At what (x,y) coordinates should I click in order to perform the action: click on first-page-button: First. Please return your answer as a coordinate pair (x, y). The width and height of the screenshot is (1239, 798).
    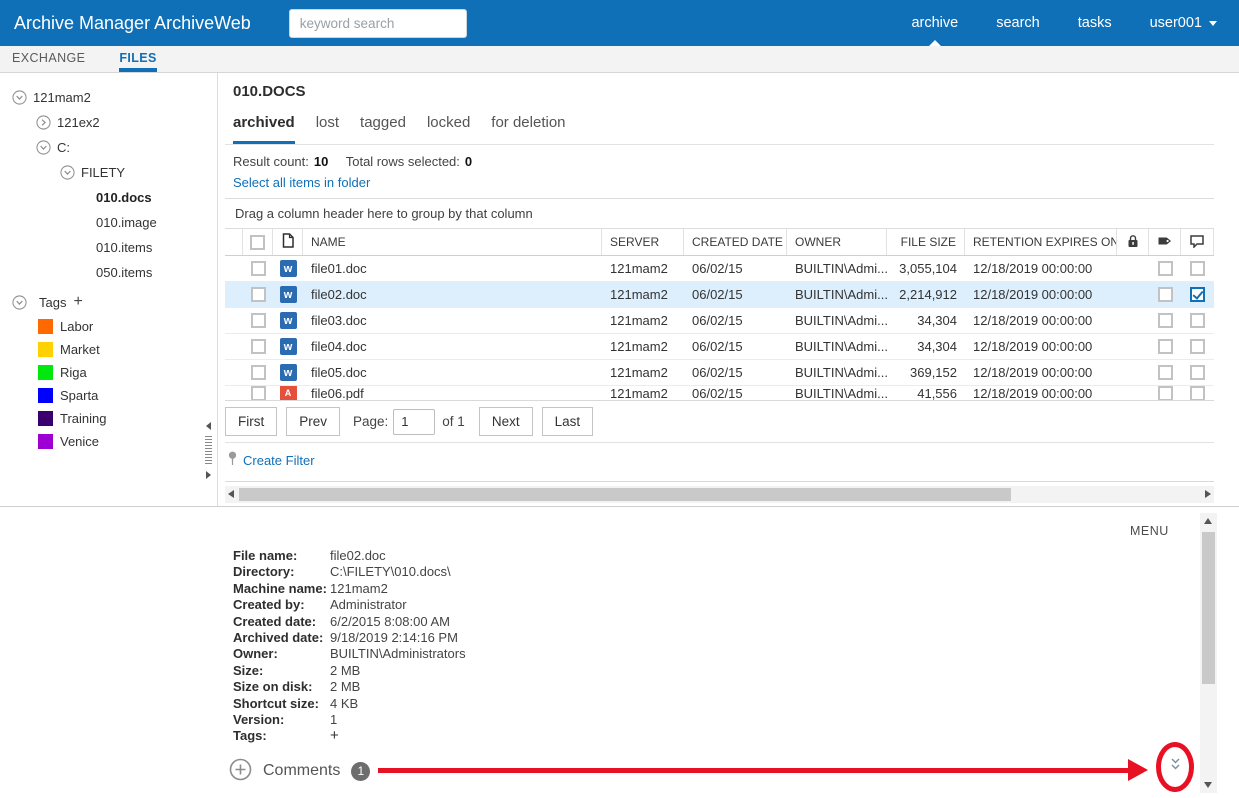
    Looking at the image, I should click on (251, 421).